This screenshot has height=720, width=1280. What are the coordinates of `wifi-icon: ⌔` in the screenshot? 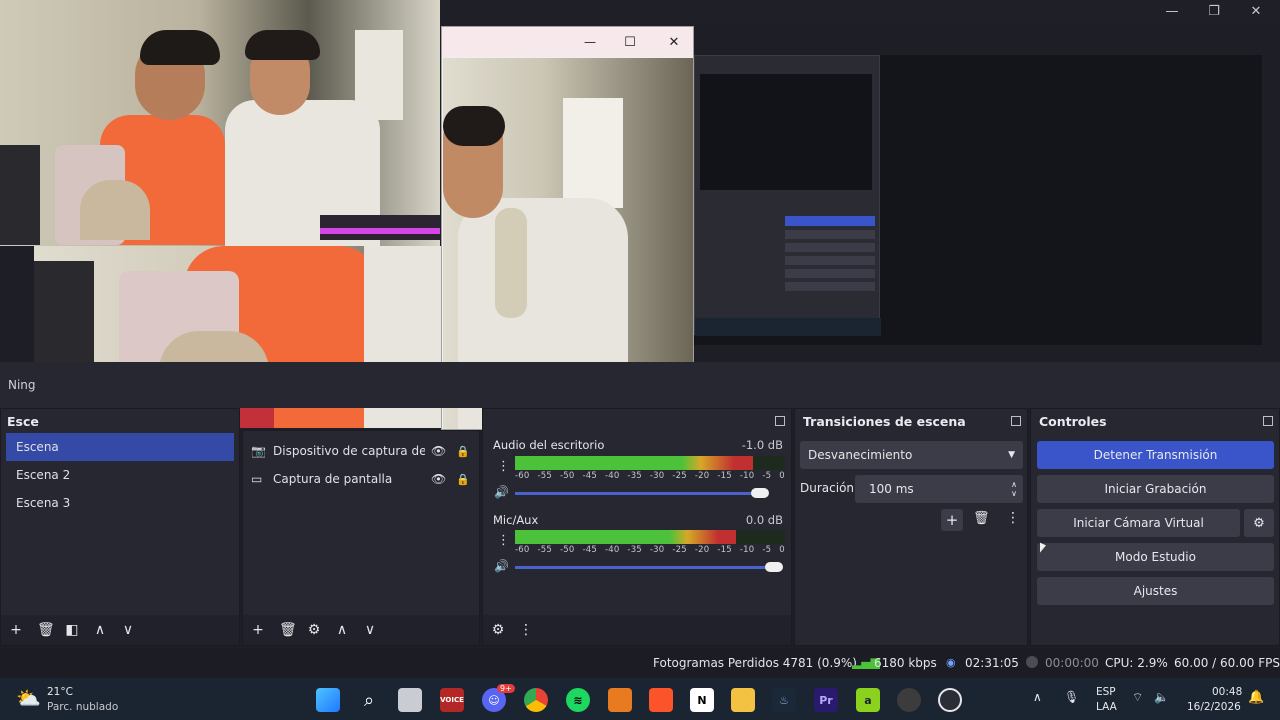 It's located at (1137, 697).